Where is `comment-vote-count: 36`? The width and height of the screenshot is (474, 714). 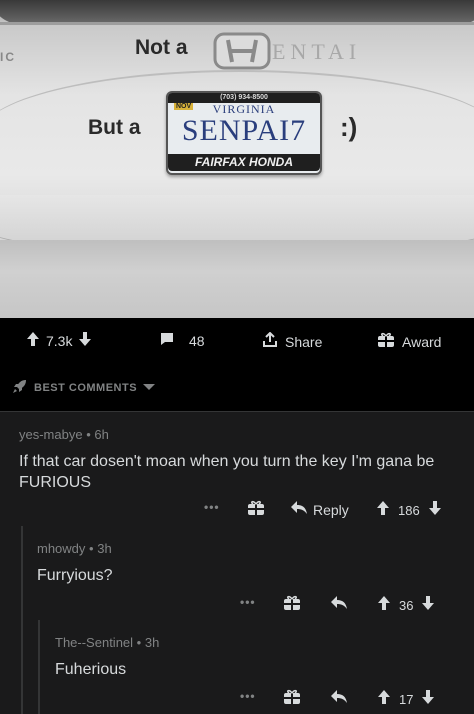
comment-vote-count: 36 is located at coordinates (406, 605).